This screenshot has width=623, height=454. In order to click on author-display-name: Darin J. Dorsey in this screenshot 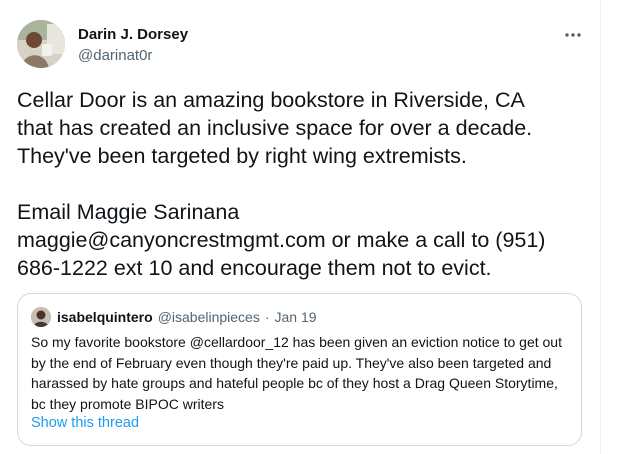, I will do `click(133, 35)`.